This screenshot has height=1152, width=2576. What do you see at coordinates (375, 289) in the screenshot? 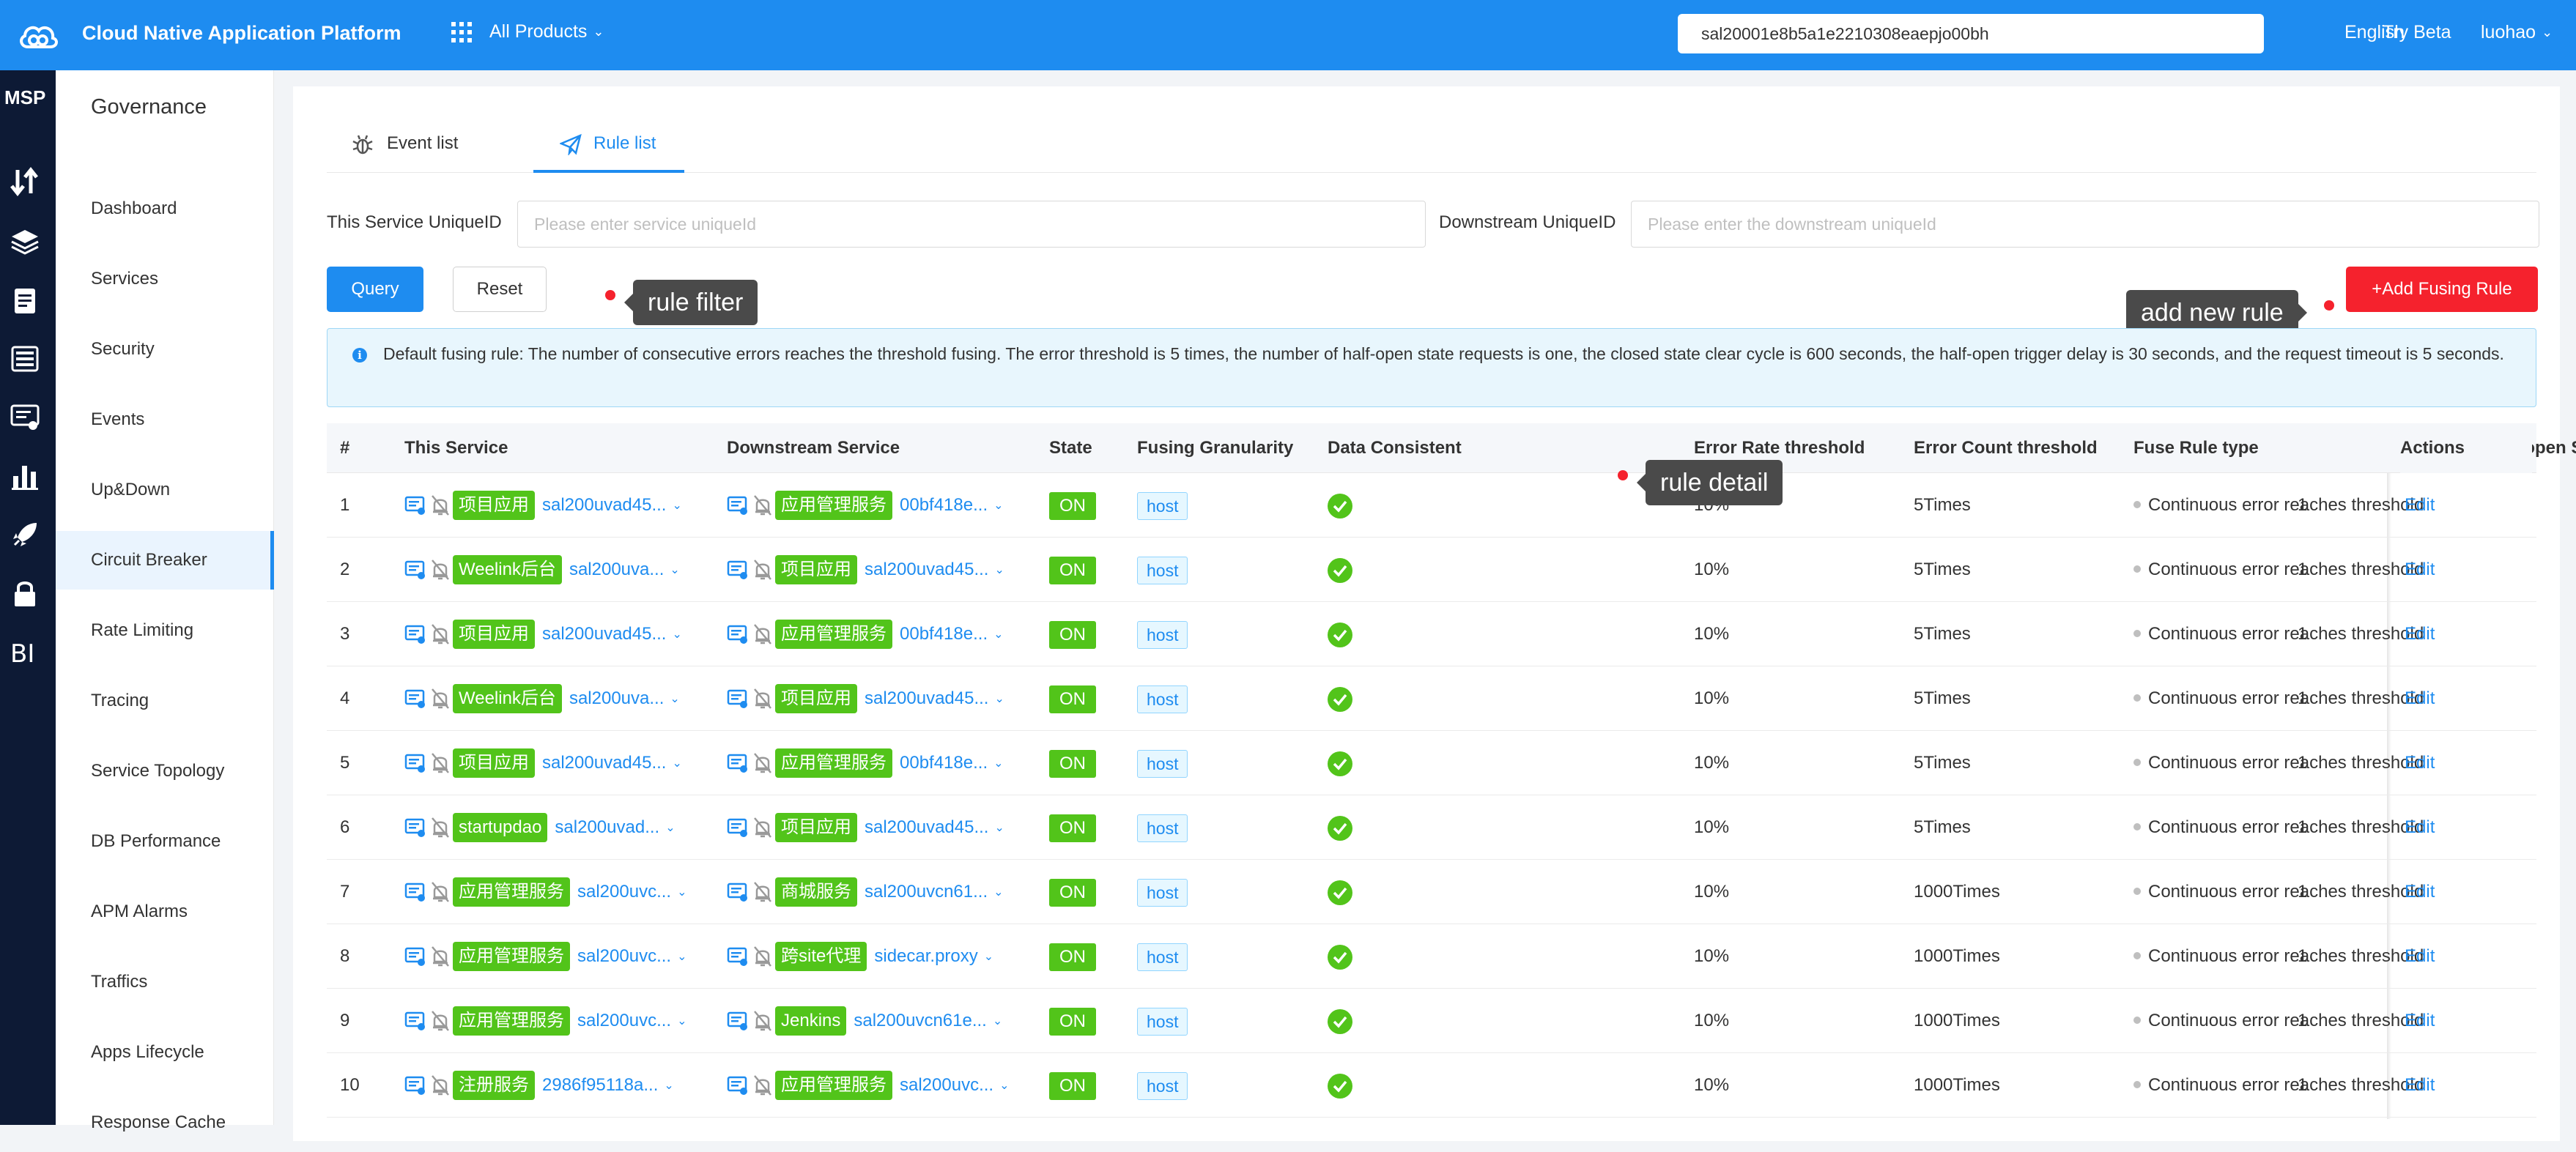
I see `query-button: Query` at bounding box center [375, 289].